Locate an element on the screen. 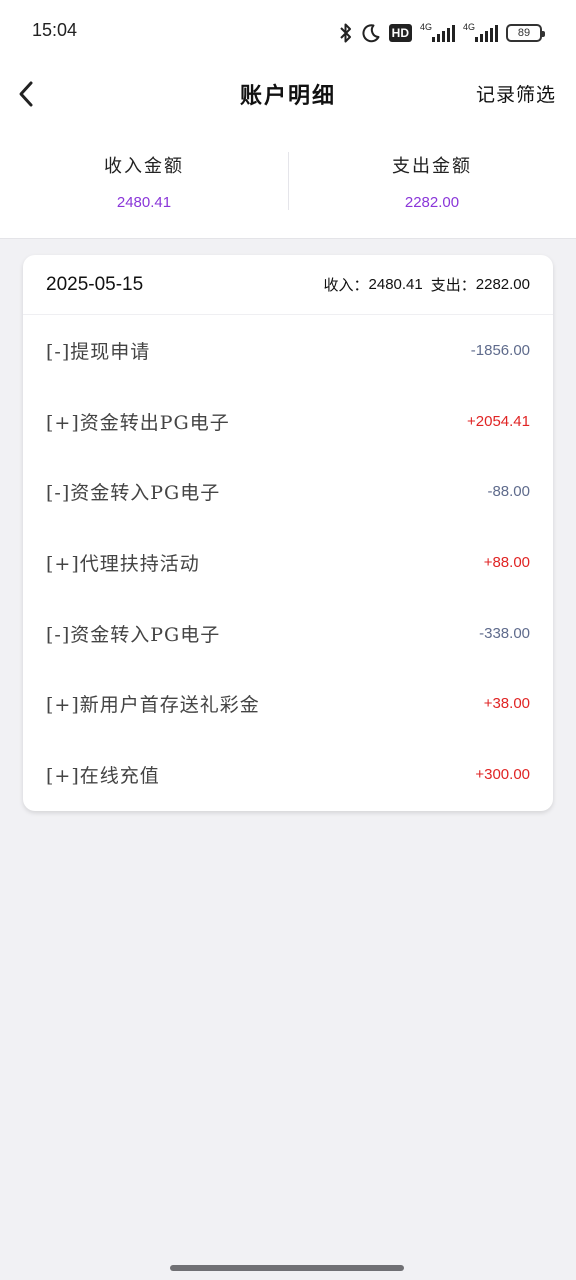  home-indicator is located at coordinates (287, 1268).